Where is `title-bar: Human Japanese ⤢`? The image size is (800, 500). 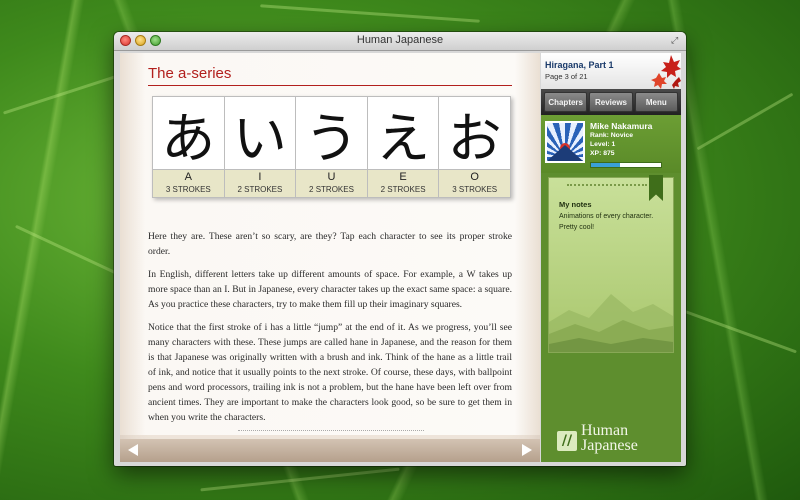
title-bar: Human Japanese ⤢ is located at coordinates (400, 41).